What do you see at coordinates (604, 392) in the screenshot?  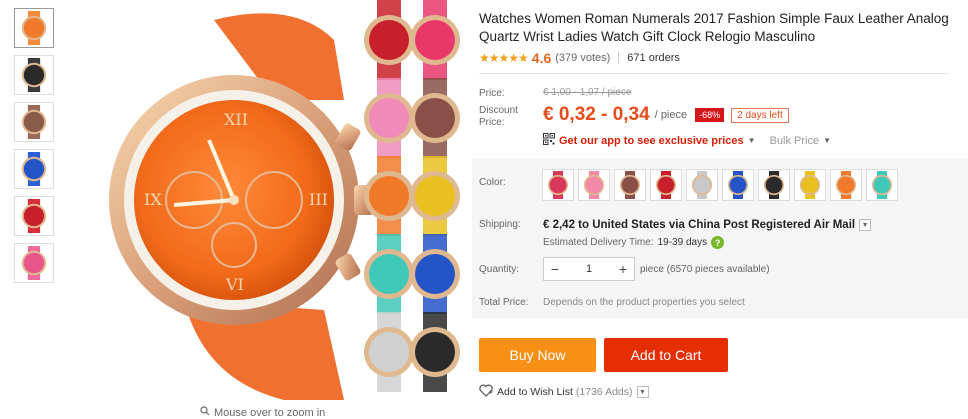 I see `wish-count: (1736 Adds)` at bounding box center [604, 392].